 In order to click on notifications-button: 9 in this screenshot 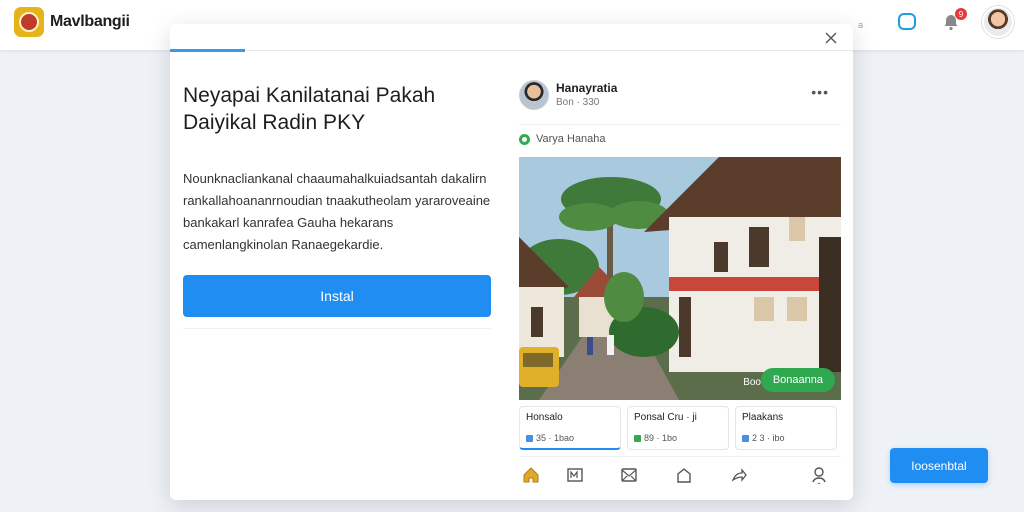, I will do `click(952, 21)`.